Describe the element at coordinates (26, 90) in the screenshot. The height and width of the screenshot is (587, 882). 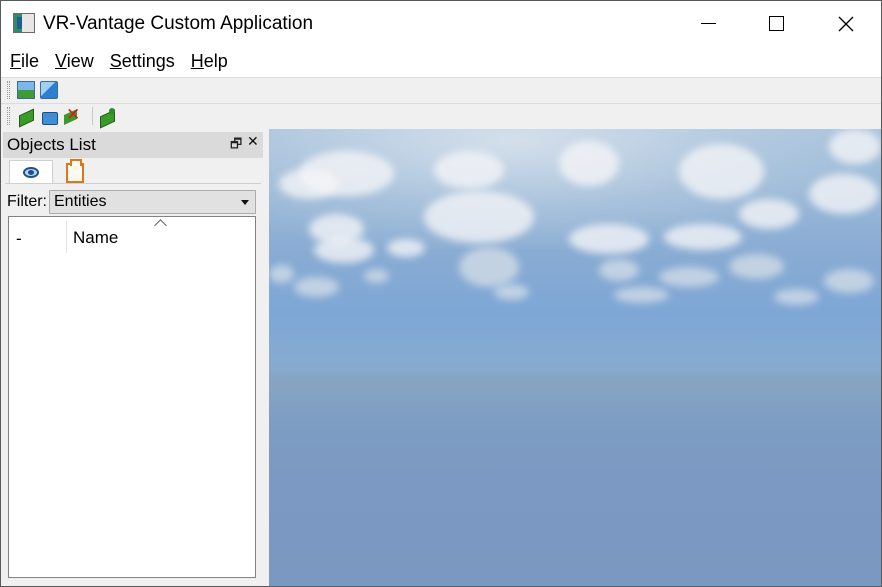
I see `picture-icon` at that location.